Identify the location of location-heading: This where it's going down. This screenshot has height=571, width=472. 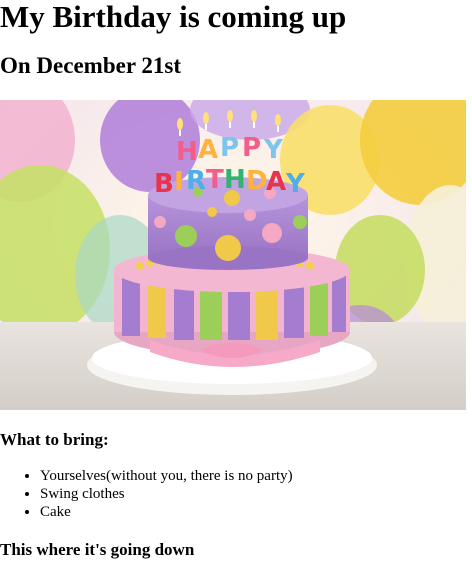
(97, 549).